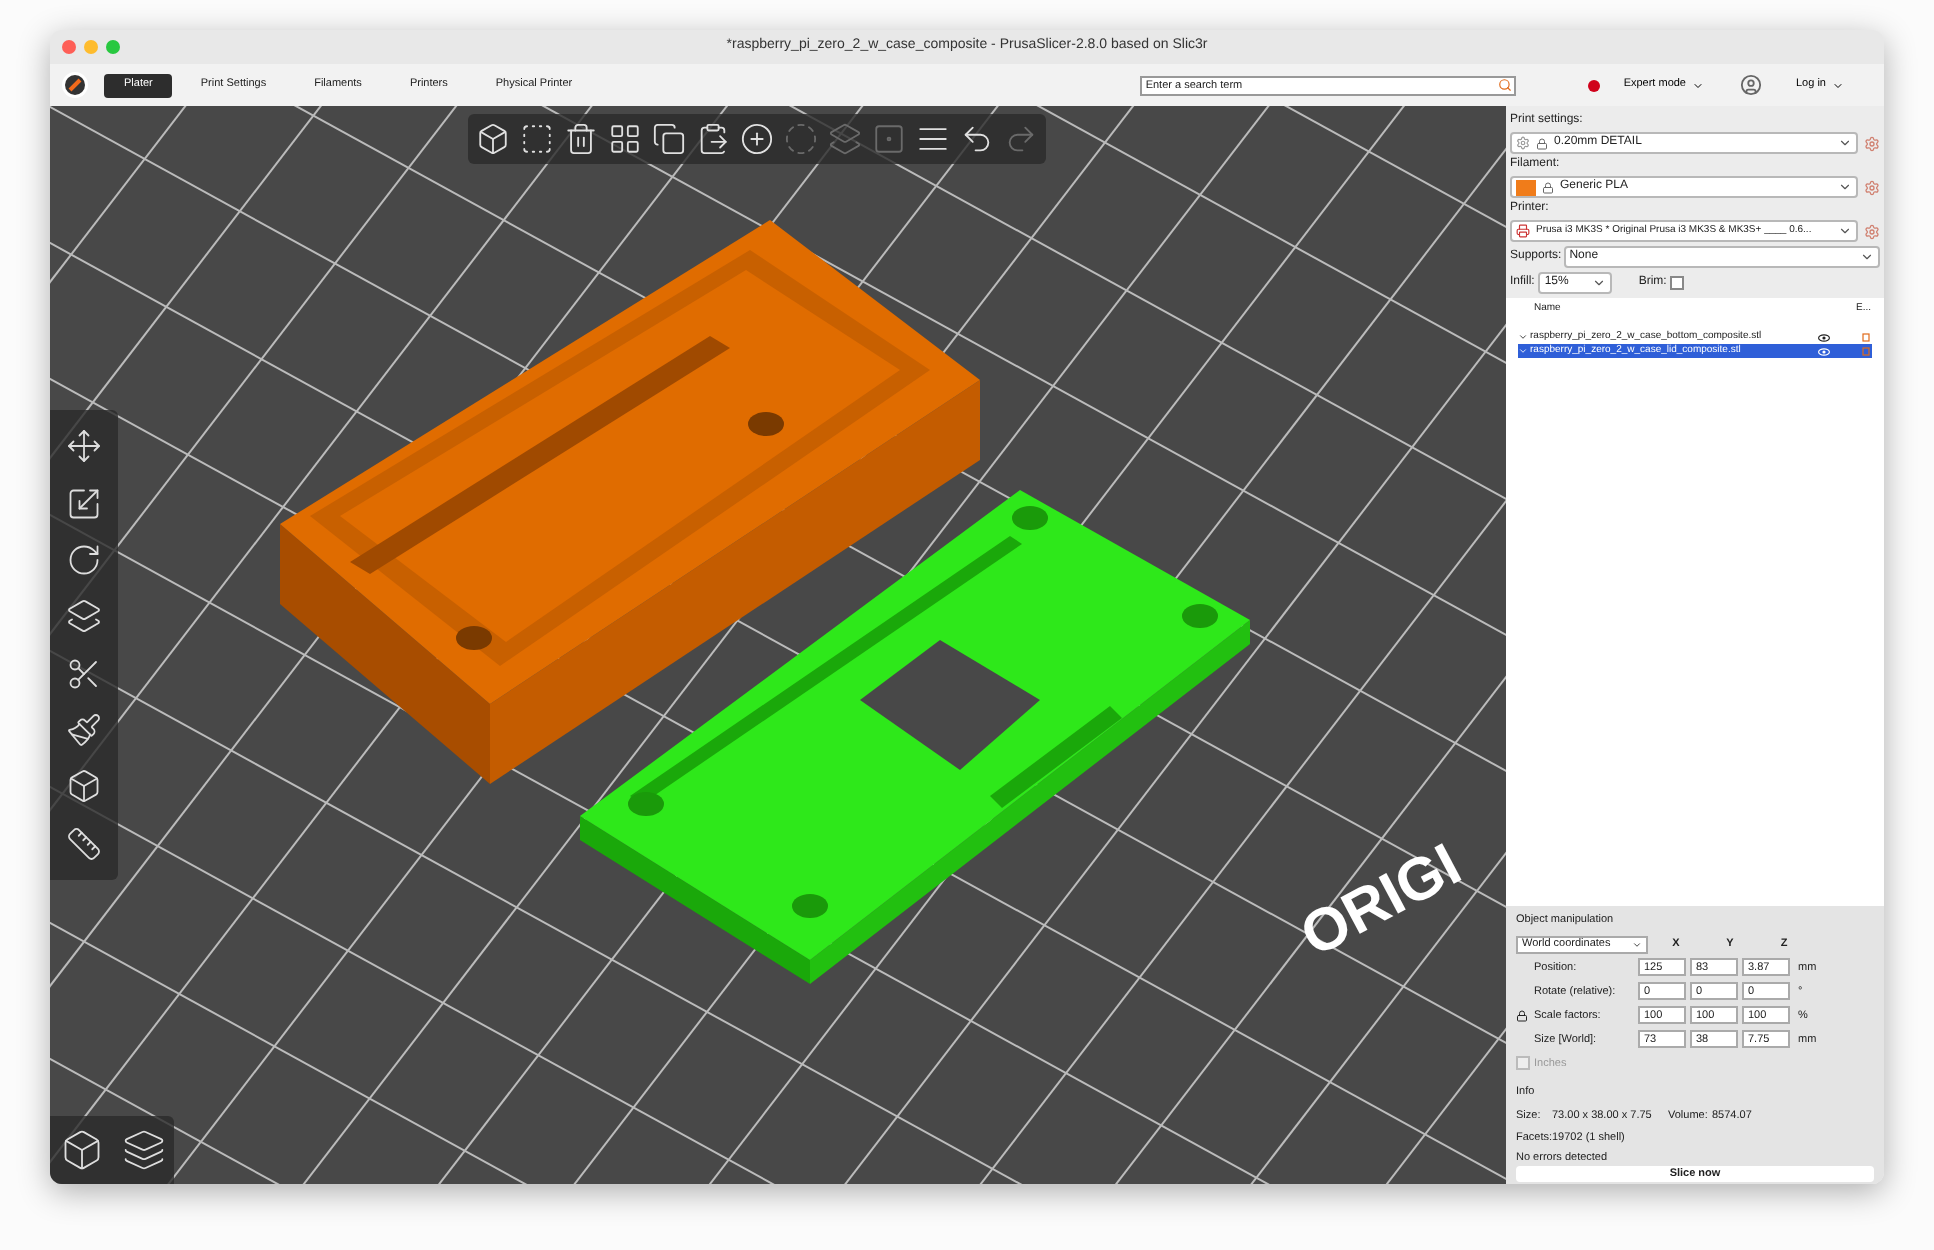  What do you see at coordinates (581, 139) in the screenshot?
I see `trash-icon` at bounding box center [581, 139].